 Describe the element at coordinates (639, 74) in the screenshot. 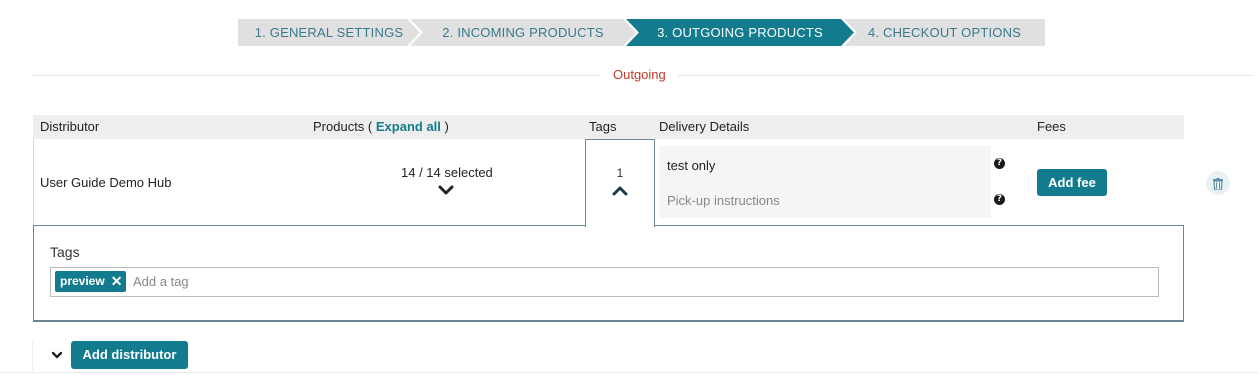

I see `section-title: Outgoing` at that location.